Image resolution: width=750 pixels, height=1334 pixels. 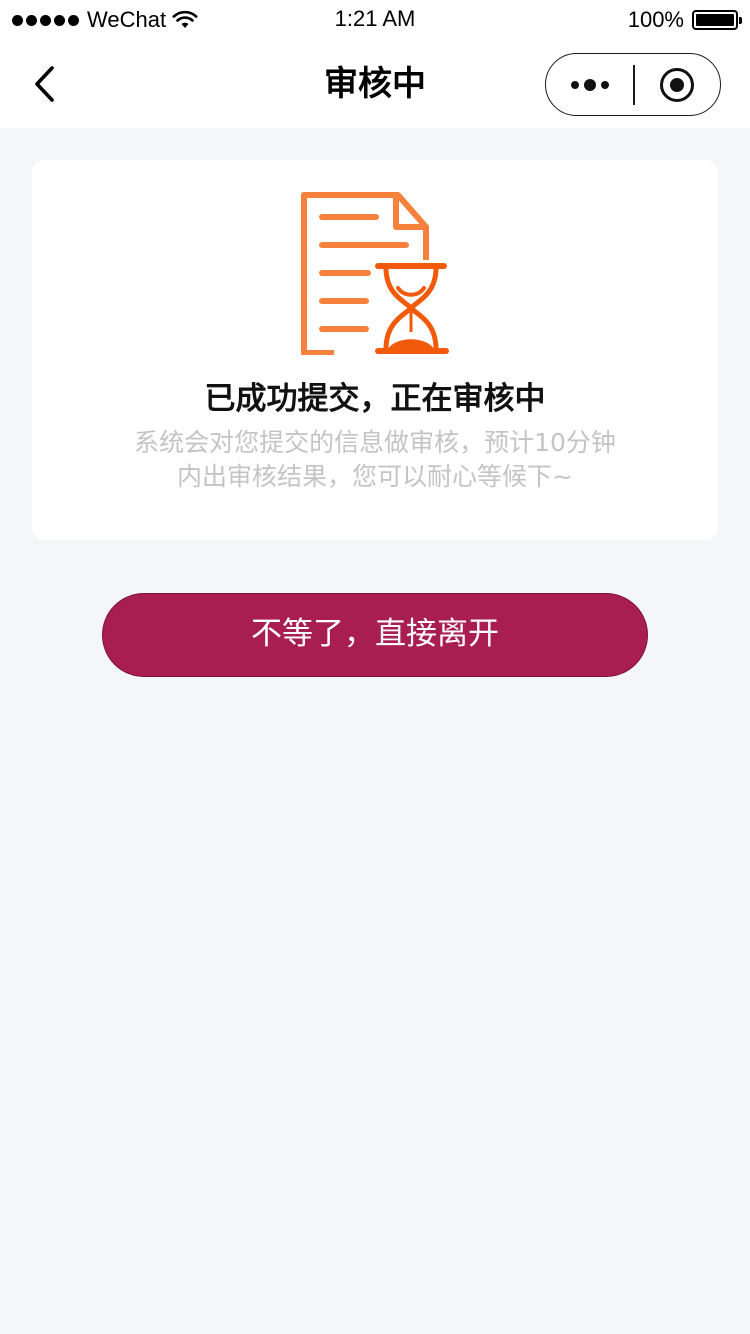 What do you see at coordinates (375, 476) in the screenshot?
I see `description-line-2: 内出审核结果，您可以耐心等候下~` at bounding box center [375, 476].